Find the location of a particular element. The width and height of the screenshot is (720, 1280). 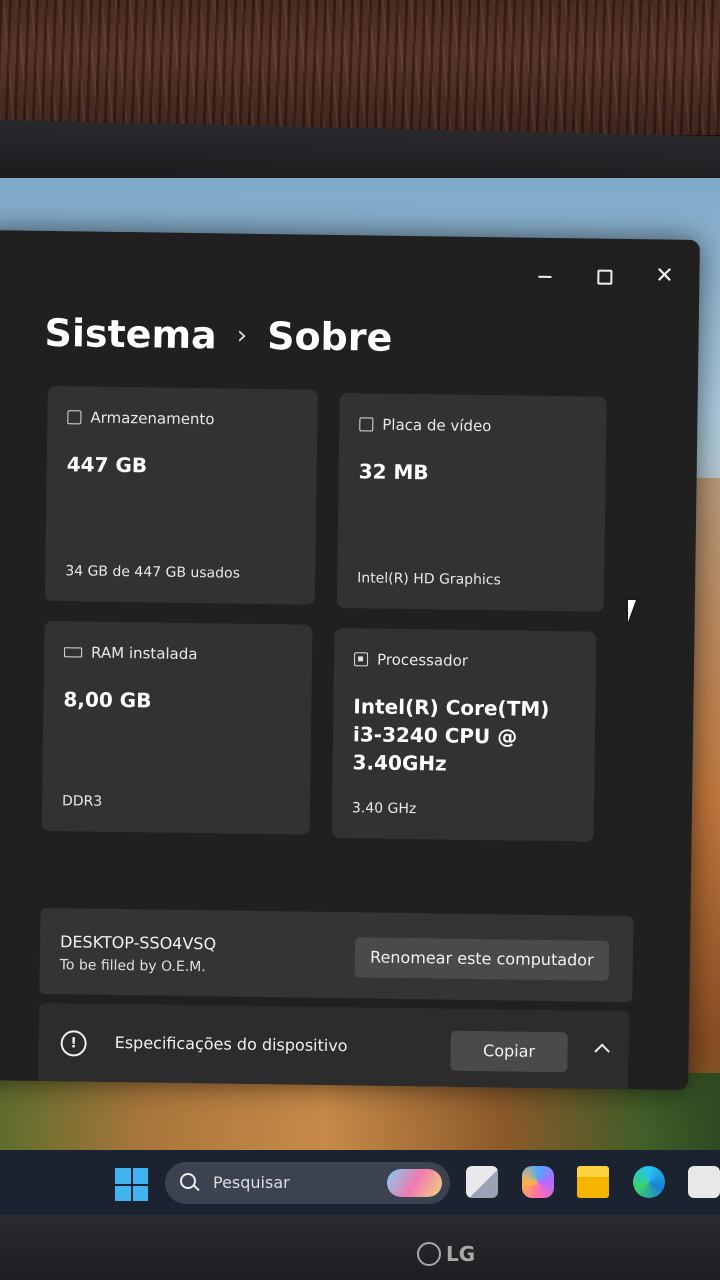

close-button: ✕ is located at coordinates (664, 276).